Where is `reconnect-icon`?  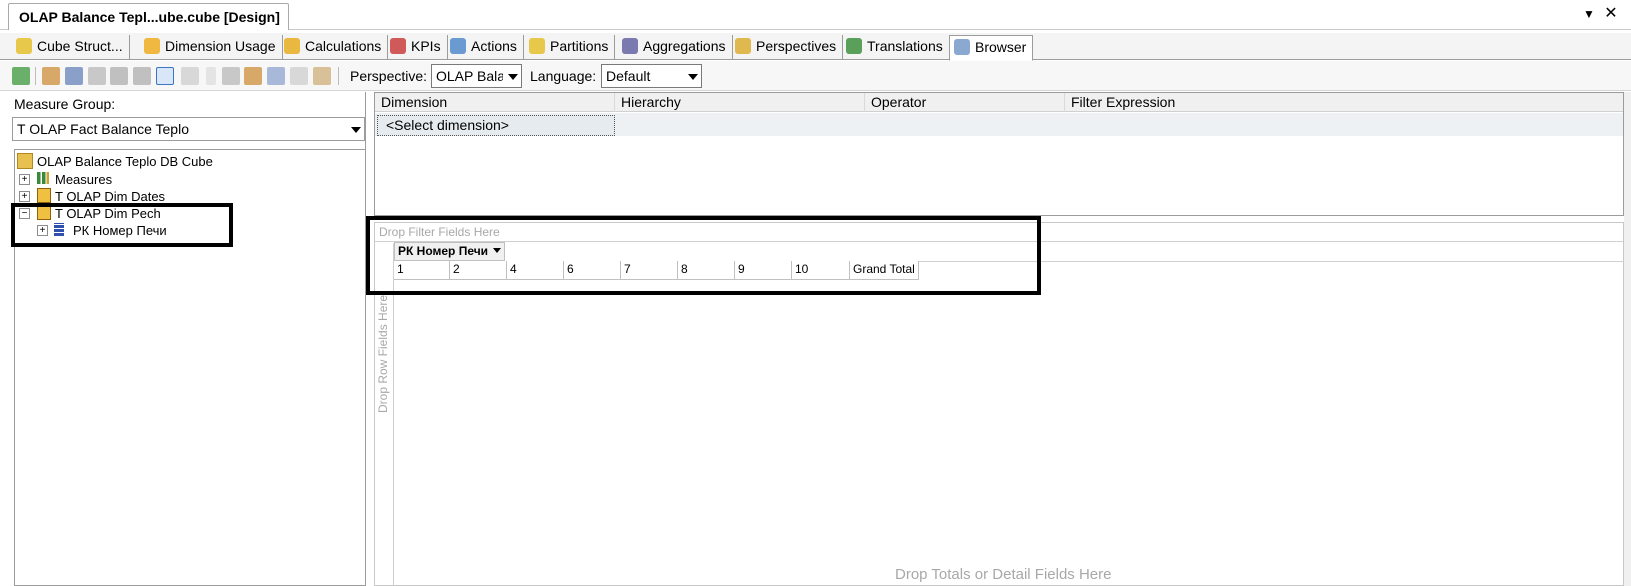 reconnect-icon is located at coordinates (21, 76).